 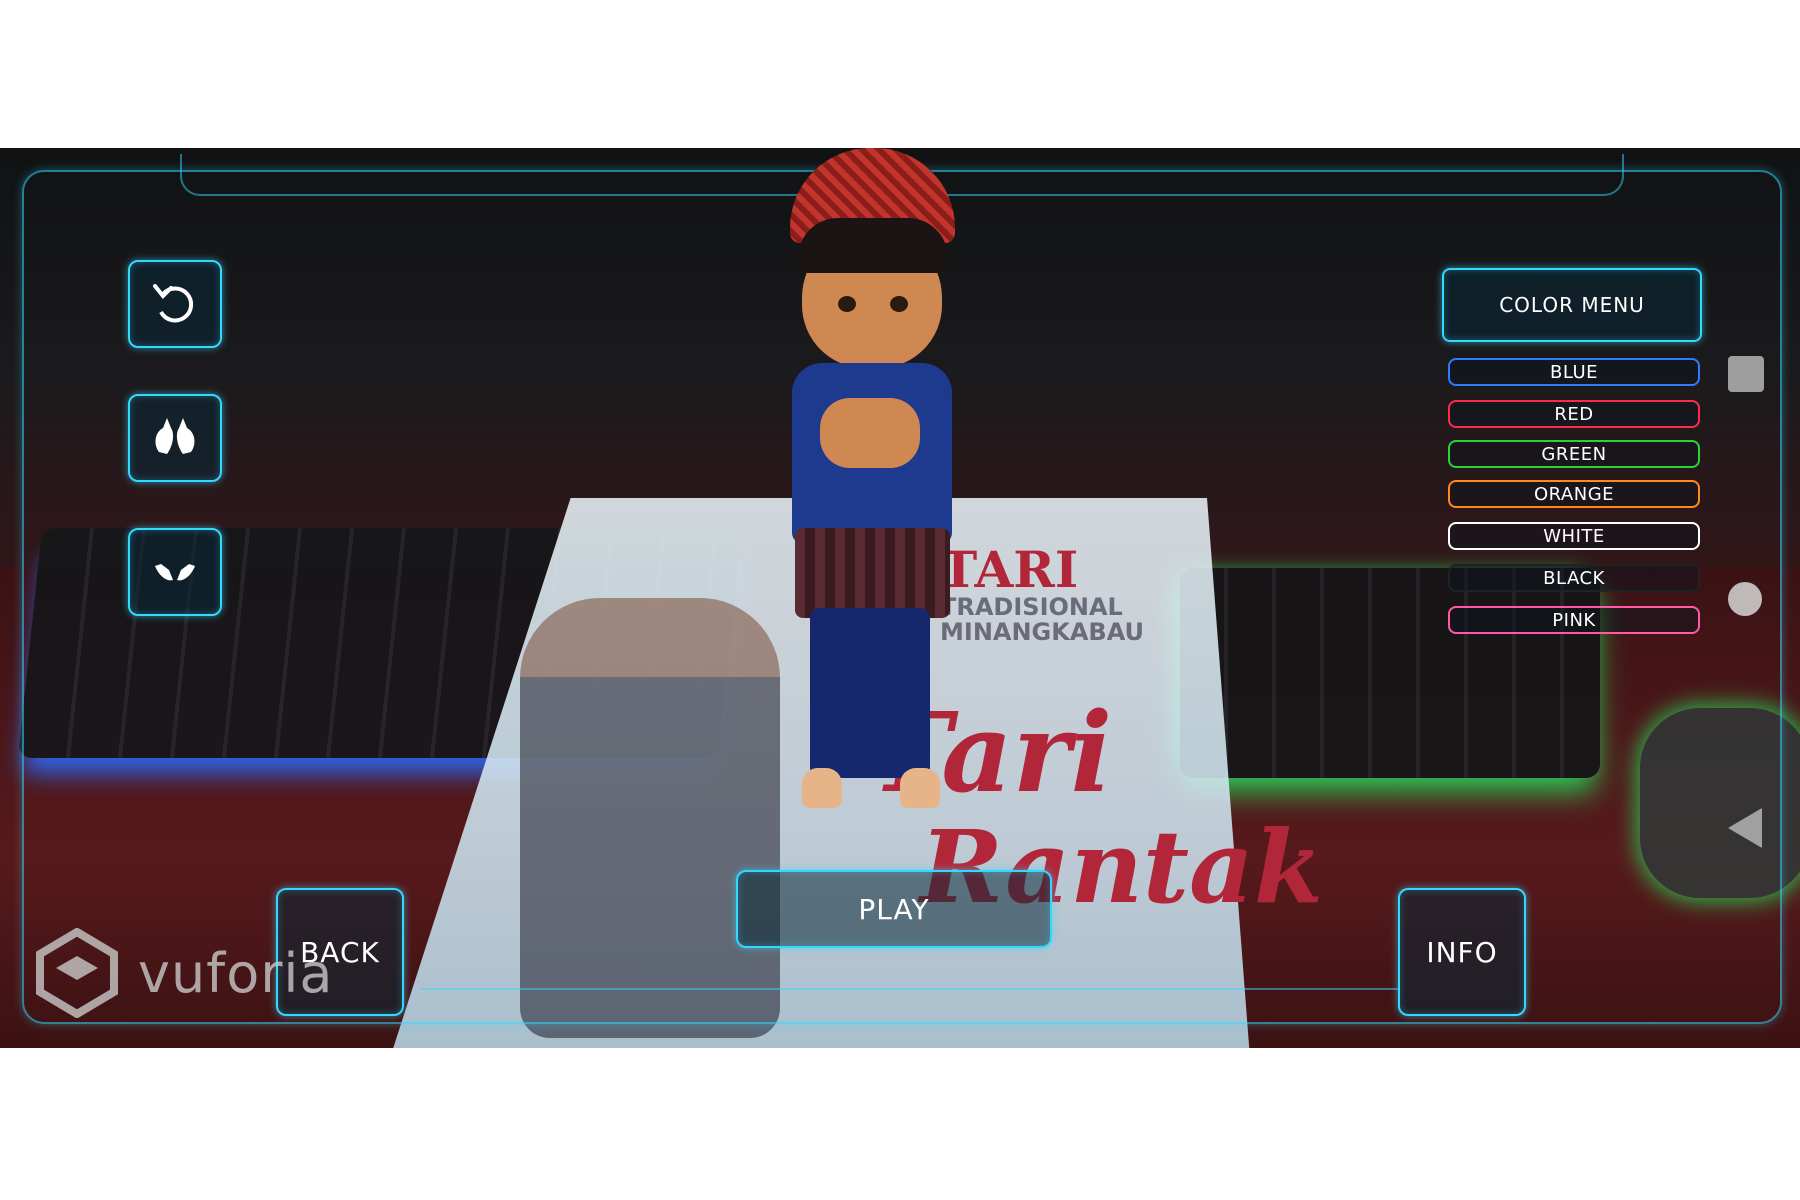 I want to click on gesture-down-button, so click(x=175, y=572).